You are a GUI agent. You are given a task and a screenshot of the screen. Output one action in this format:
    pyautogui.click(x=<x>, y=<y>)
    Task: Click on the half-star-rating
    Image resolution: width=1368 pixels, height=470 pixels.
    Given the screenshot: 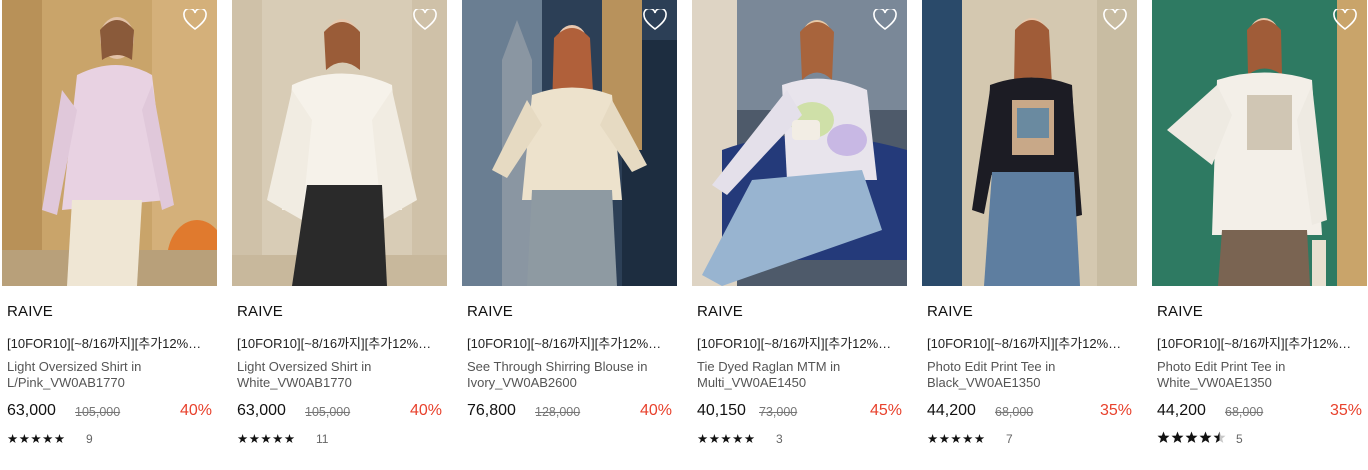 What is the action you would take?
    pyautogui.click(x=1191, y=437)
    